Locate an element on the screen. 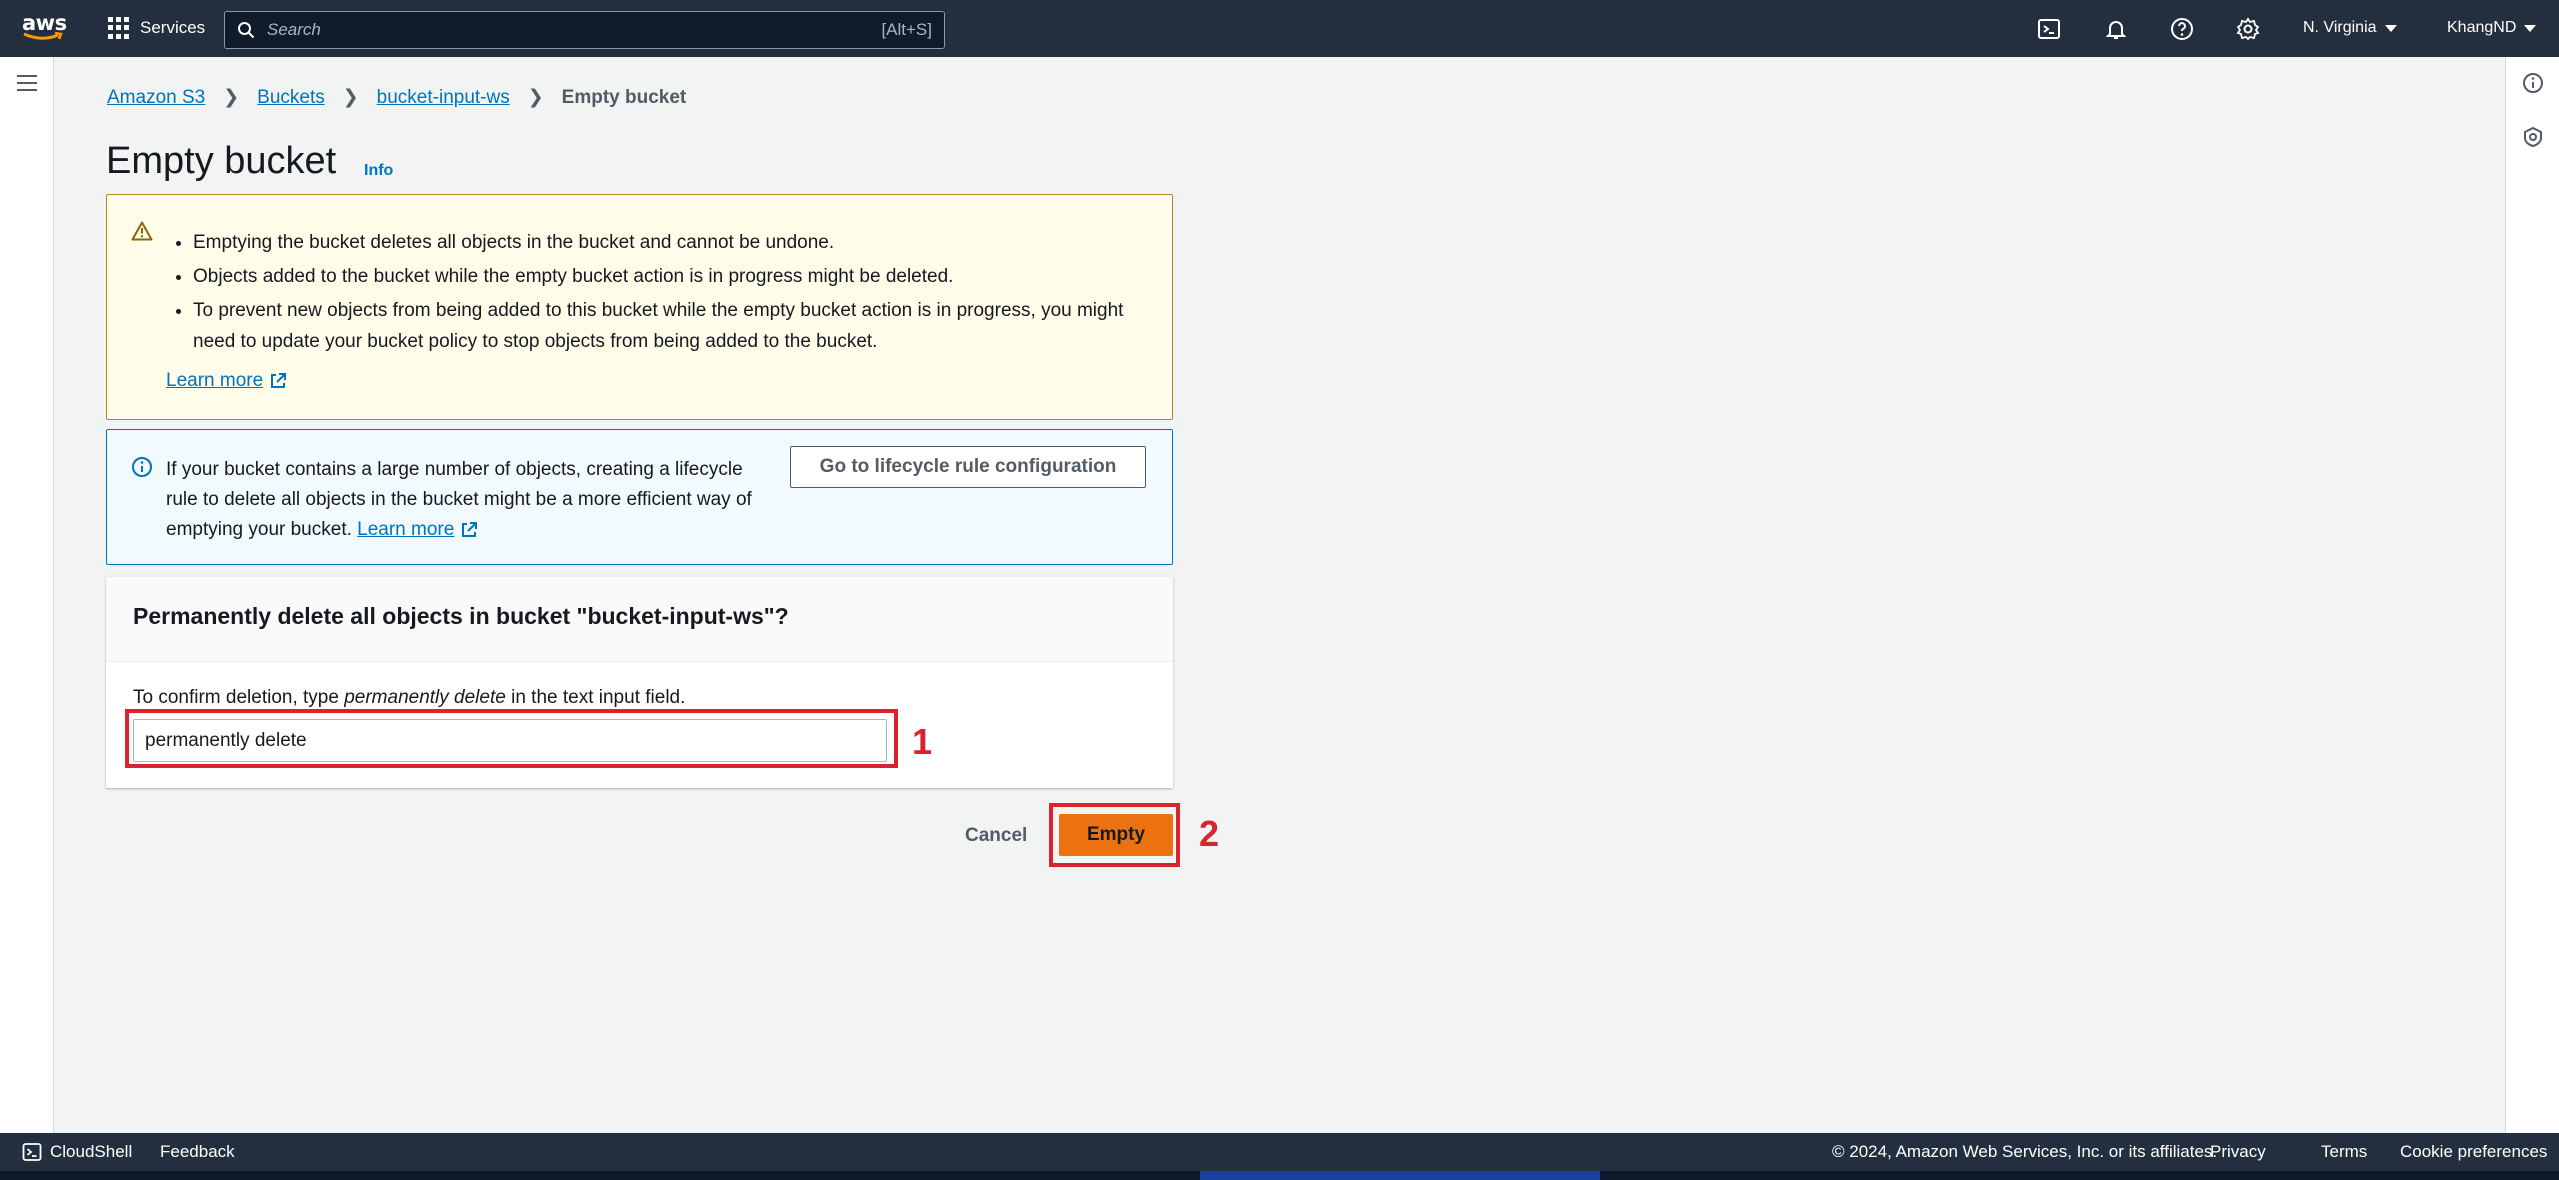 The width and height of the screenshot is (2559, 1180). menu-hamburger-icon is located at coordinates (27, 83).